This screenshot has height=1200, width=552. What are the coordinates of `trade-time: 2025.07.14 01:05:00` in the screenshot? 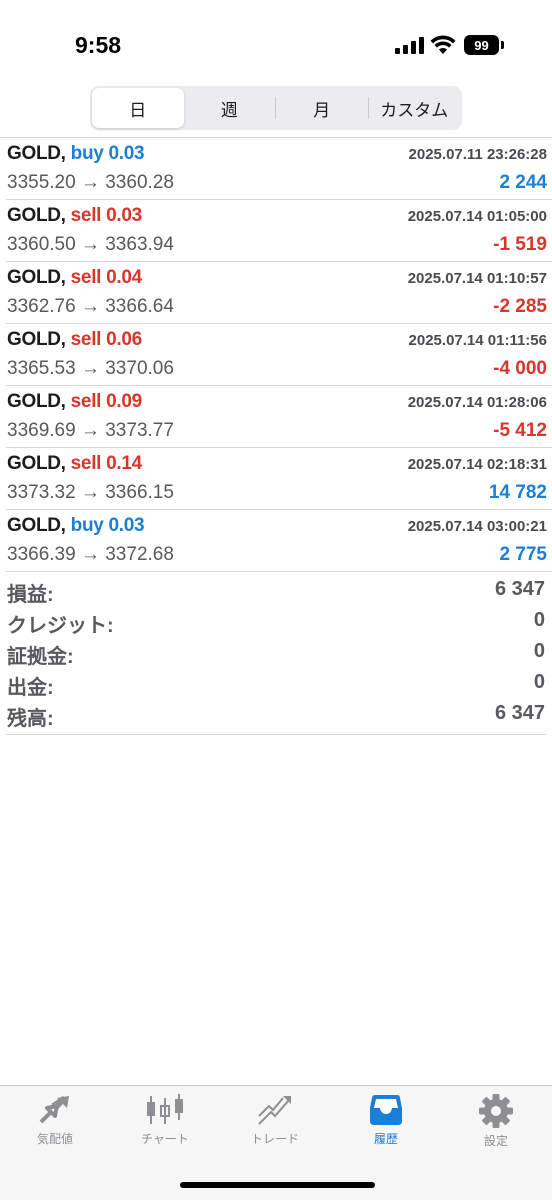 It's located at (477, 216).